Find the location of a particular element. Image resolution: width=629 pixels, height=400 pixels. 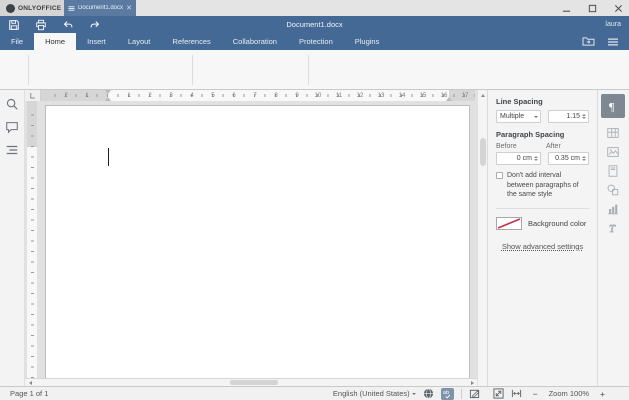

redo-button is located at coordinates (95, 24).